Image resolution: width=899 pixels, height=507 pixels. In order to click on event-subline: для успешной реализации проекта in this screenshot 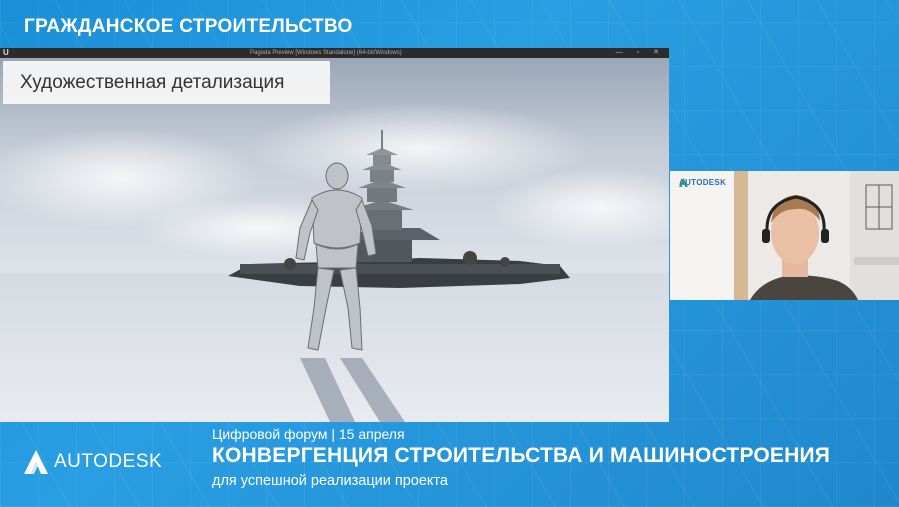, I will do `click(330, 481)`.